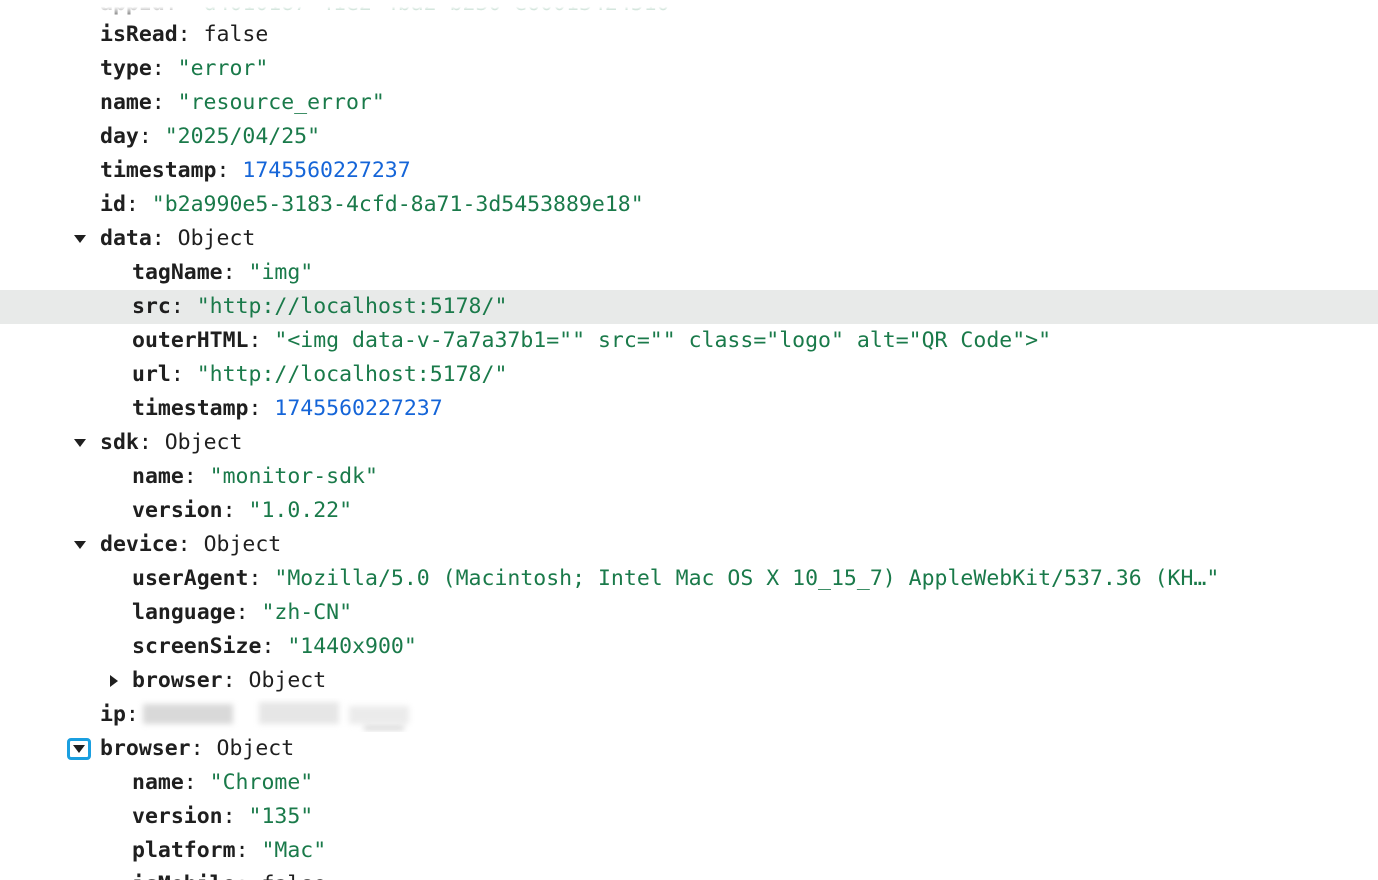  Describe the element at coordinates (190, 578) in the screenshot. I see `property-key: userAgent` at that location.